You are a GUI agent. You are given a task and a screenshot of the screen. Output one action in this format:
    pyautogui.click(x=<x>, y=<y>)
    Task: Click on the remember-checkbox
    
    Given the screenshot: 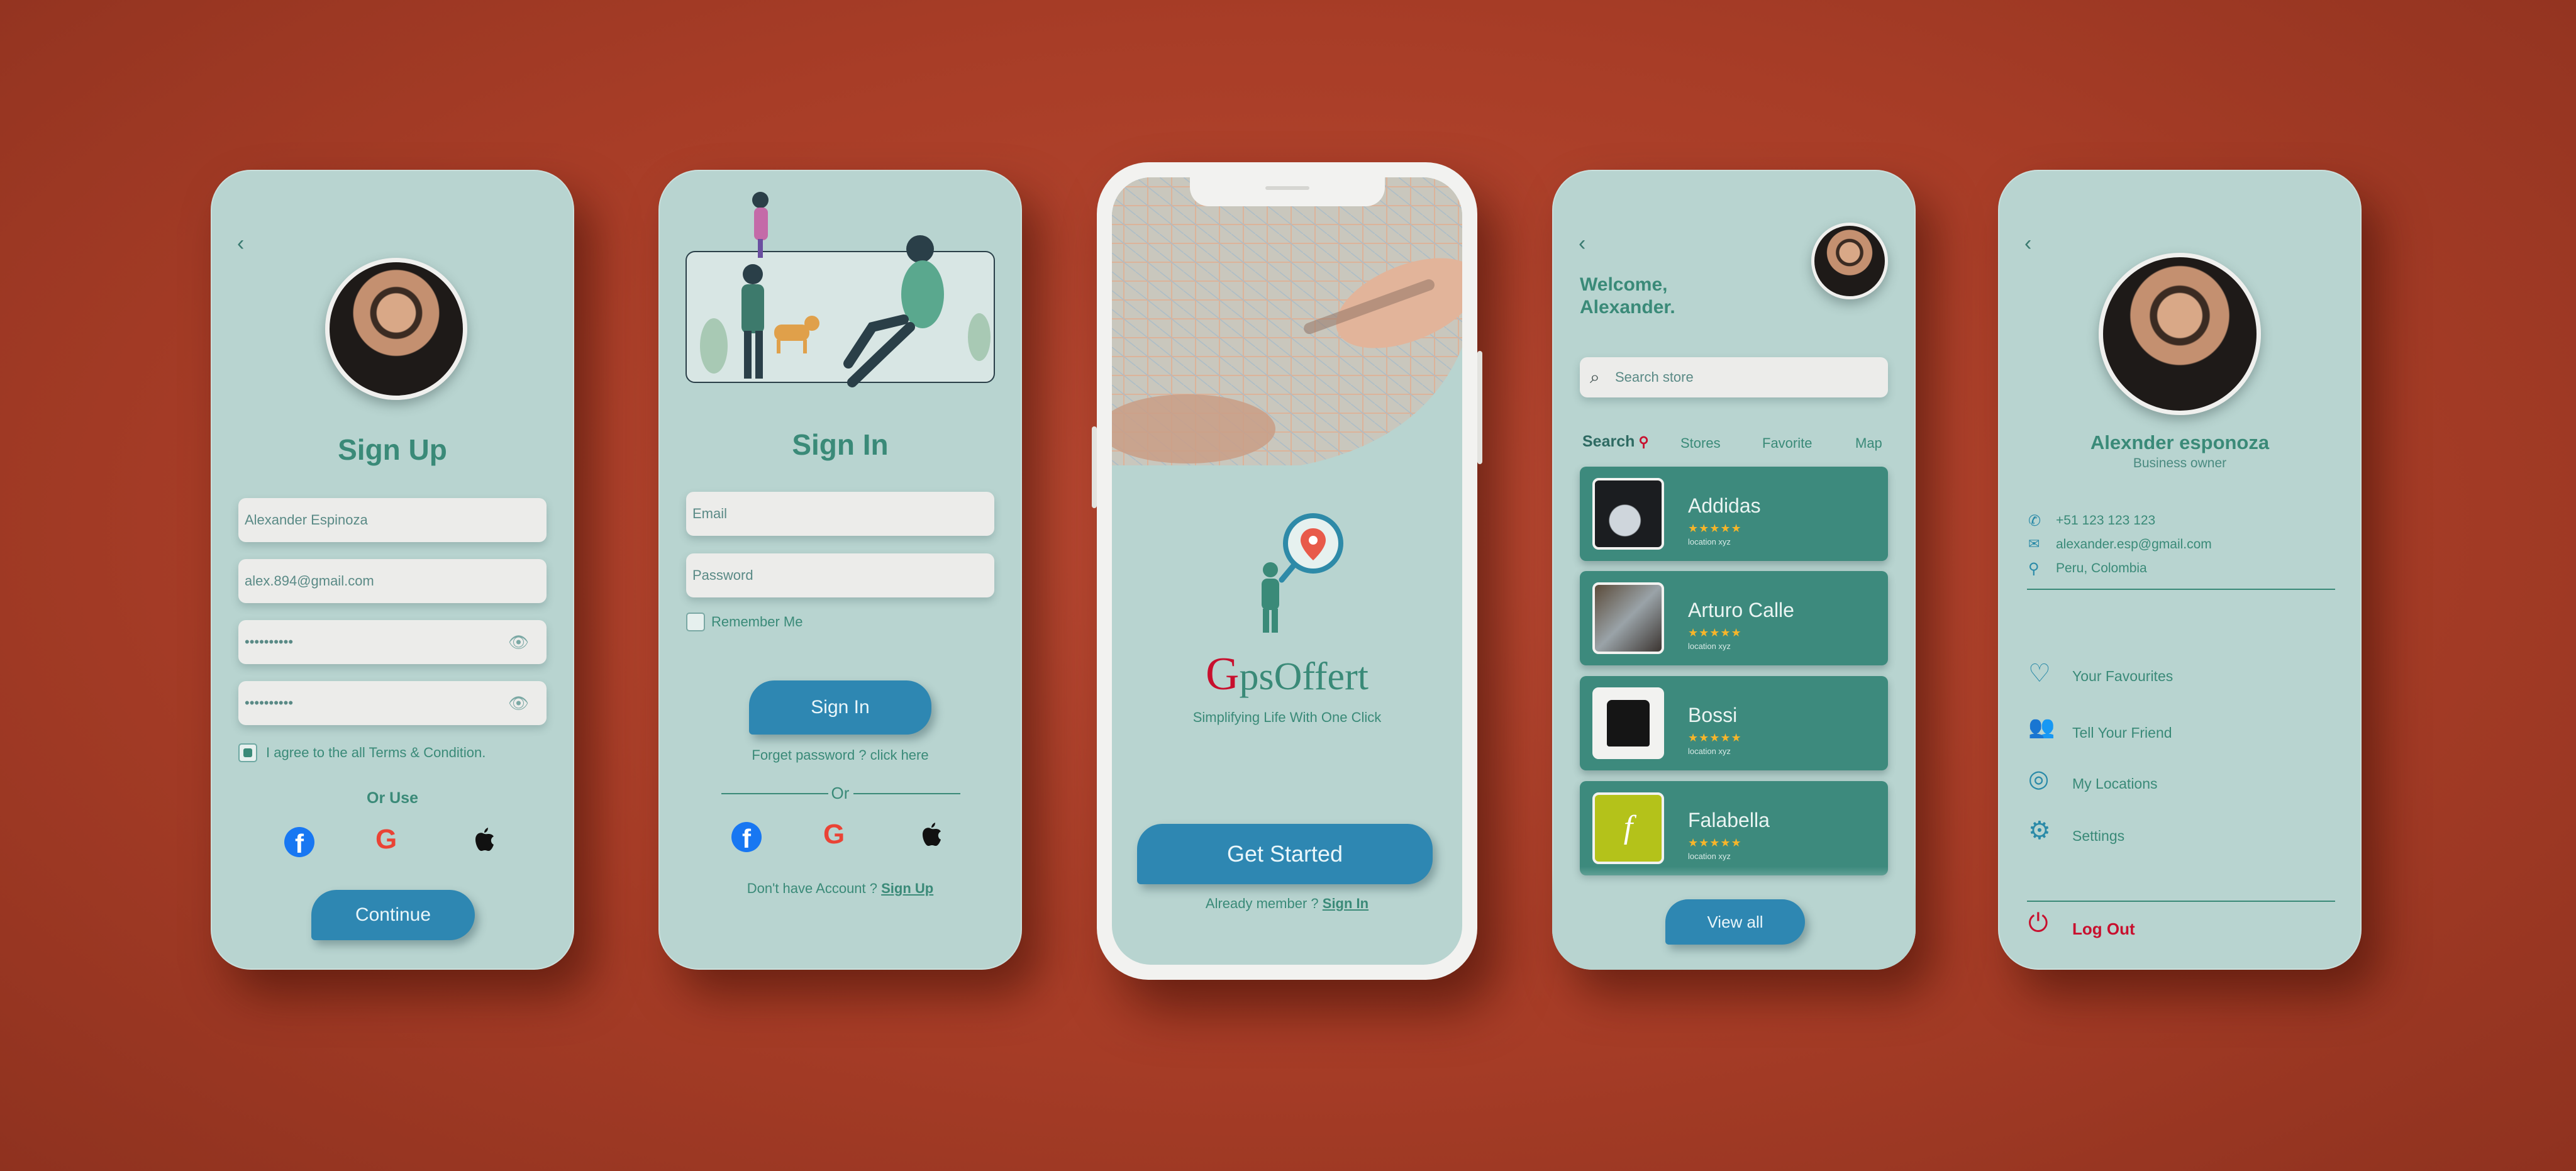 What is the action you would take?
    pyautogui.click(x=695, y=622)
    